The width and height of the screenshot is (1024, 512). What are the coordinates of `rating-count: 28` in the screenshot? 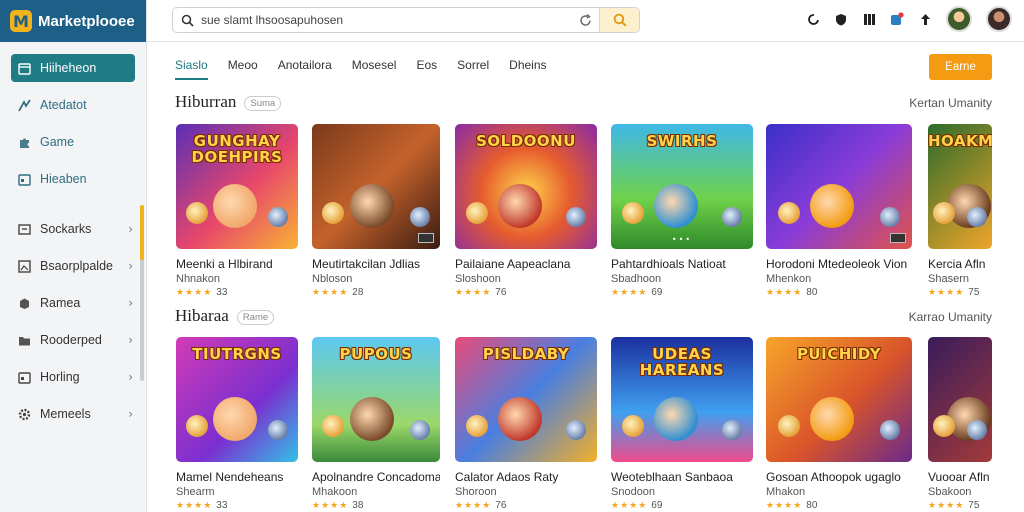 It's located at (358, 292).